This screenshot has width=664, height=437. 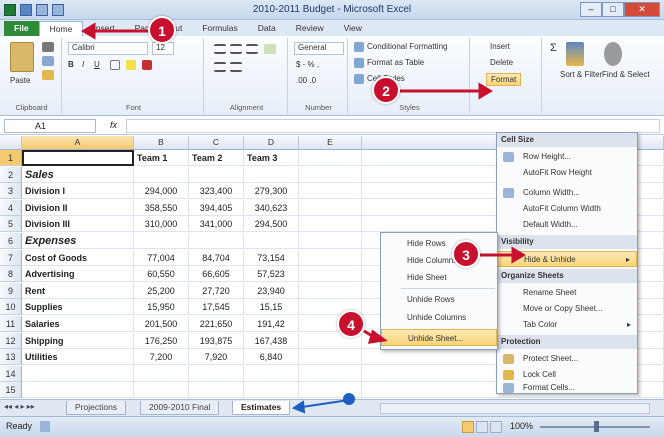 What do you see at coordinates (48, 75) in the screenshot?
I see `format-painter-icon` at bounding box center [48, 75].